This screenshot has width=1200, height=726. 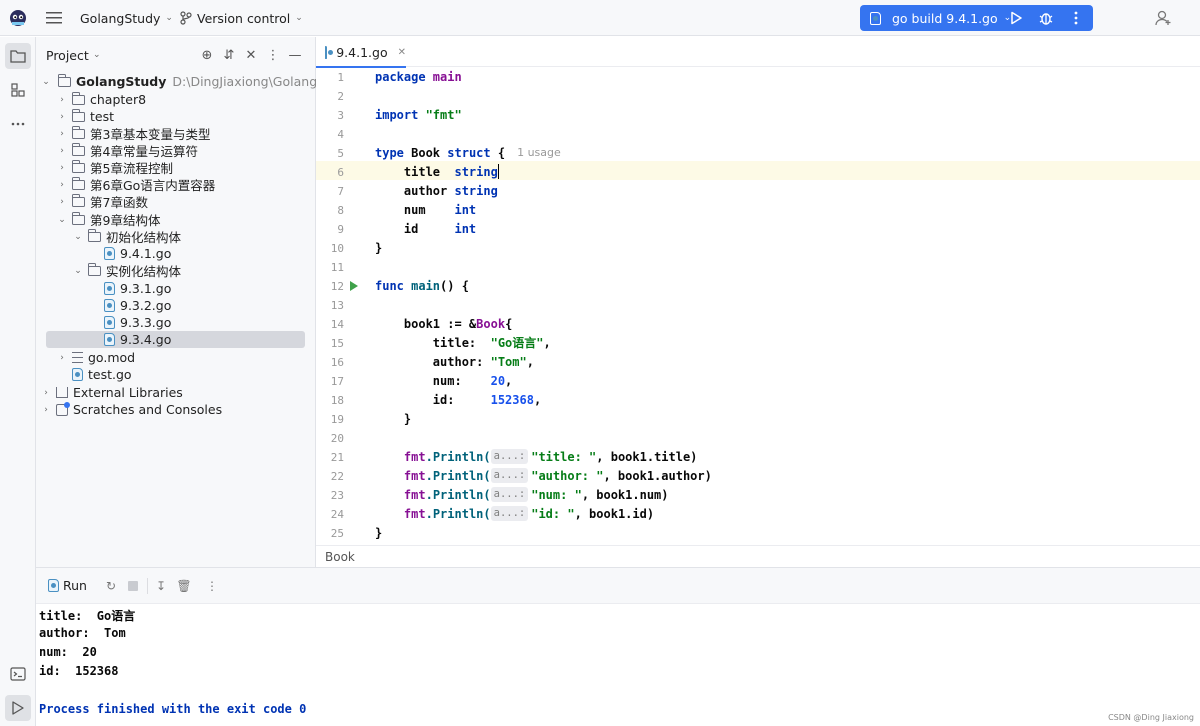 I want to click on tree-item-file-934: 9.3.4.go, so click(x=175, y=339).